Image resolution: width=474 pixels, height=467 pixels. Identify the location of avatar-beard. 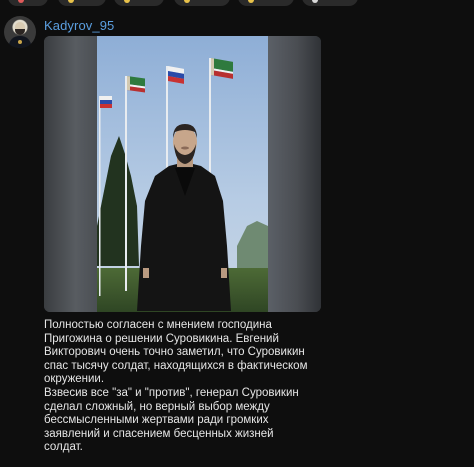
(20, 32).